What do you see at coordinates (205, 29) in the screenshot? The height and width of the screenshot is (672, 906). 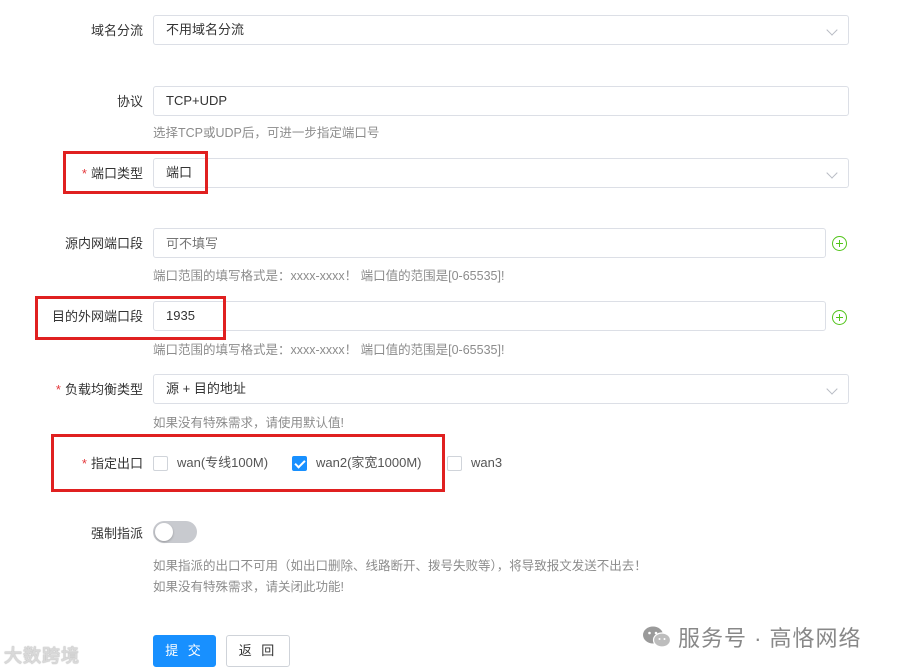 I see `domain-split-value: 不用域名分流` at bounding box center [205, 29].